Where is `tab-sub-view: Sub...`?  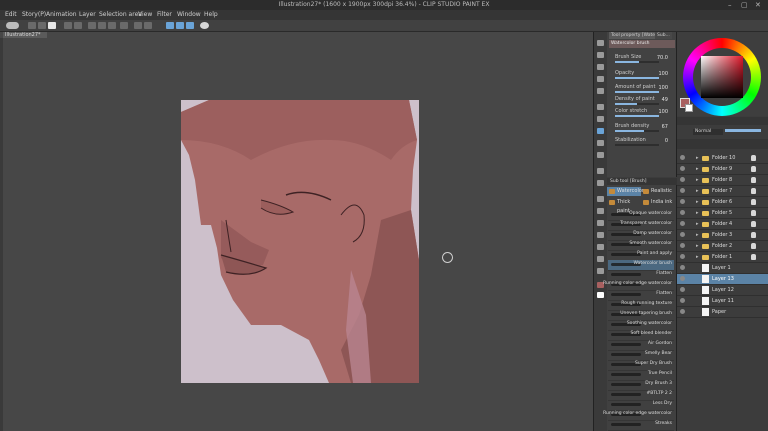
tab-sub-view: Sub... is located at coordinates (663, 35).